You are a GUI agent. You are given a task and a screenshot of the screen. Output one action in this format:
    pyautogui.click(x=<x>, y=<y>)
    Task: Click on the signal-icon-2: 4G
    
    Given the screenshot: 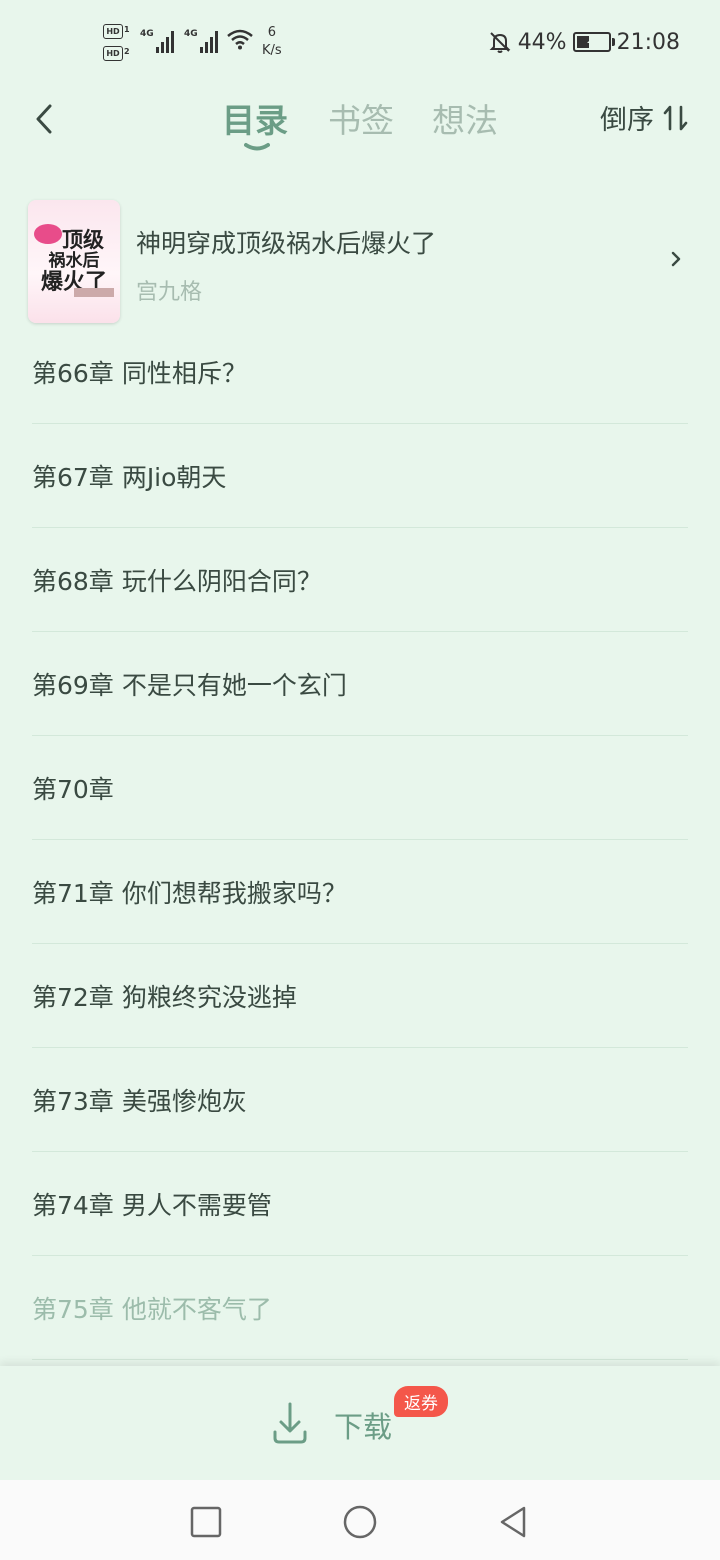 What is the action you would take?
    pyautogui.click(x=202, y=40)
    